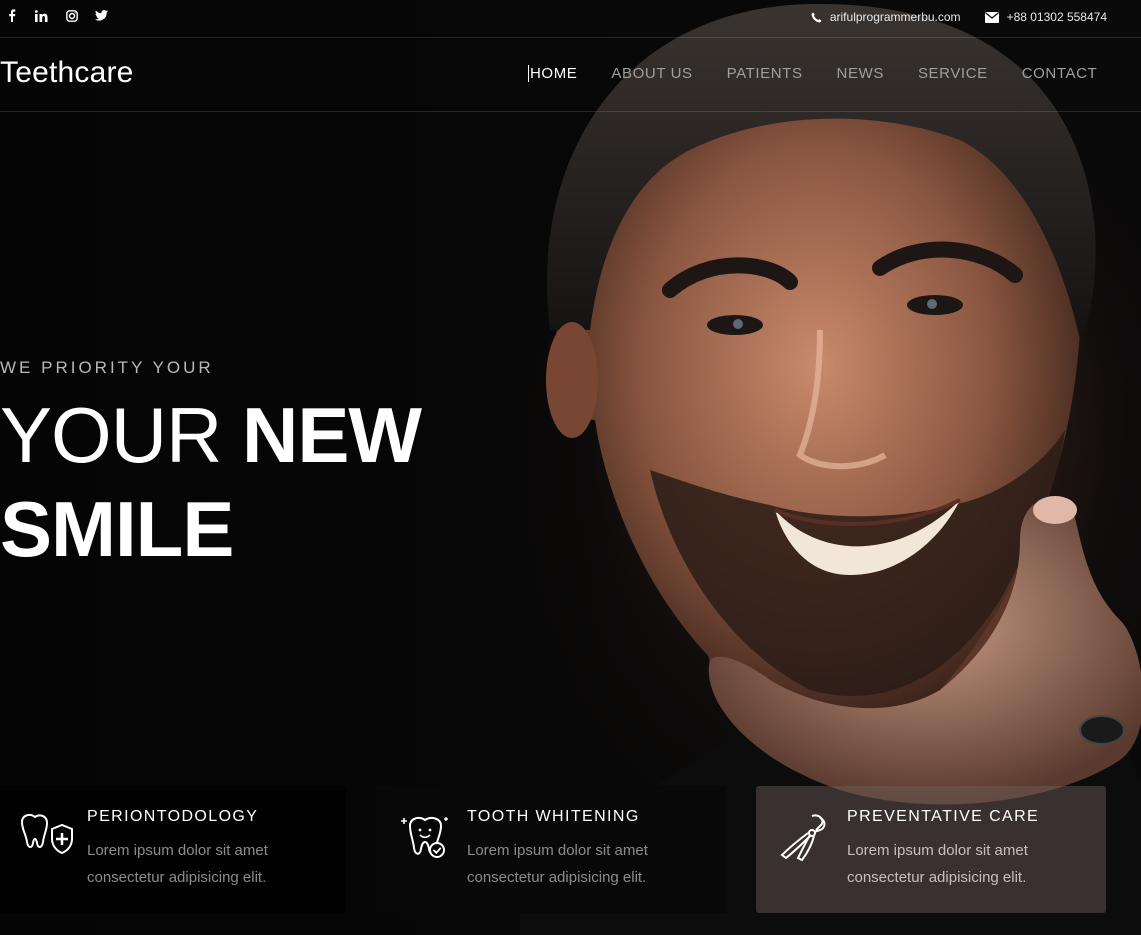 The width and height of the screenshot is (1141, 935). I want to click on phone-contact: arifulprogrammerbu.com, so click(886, 17).